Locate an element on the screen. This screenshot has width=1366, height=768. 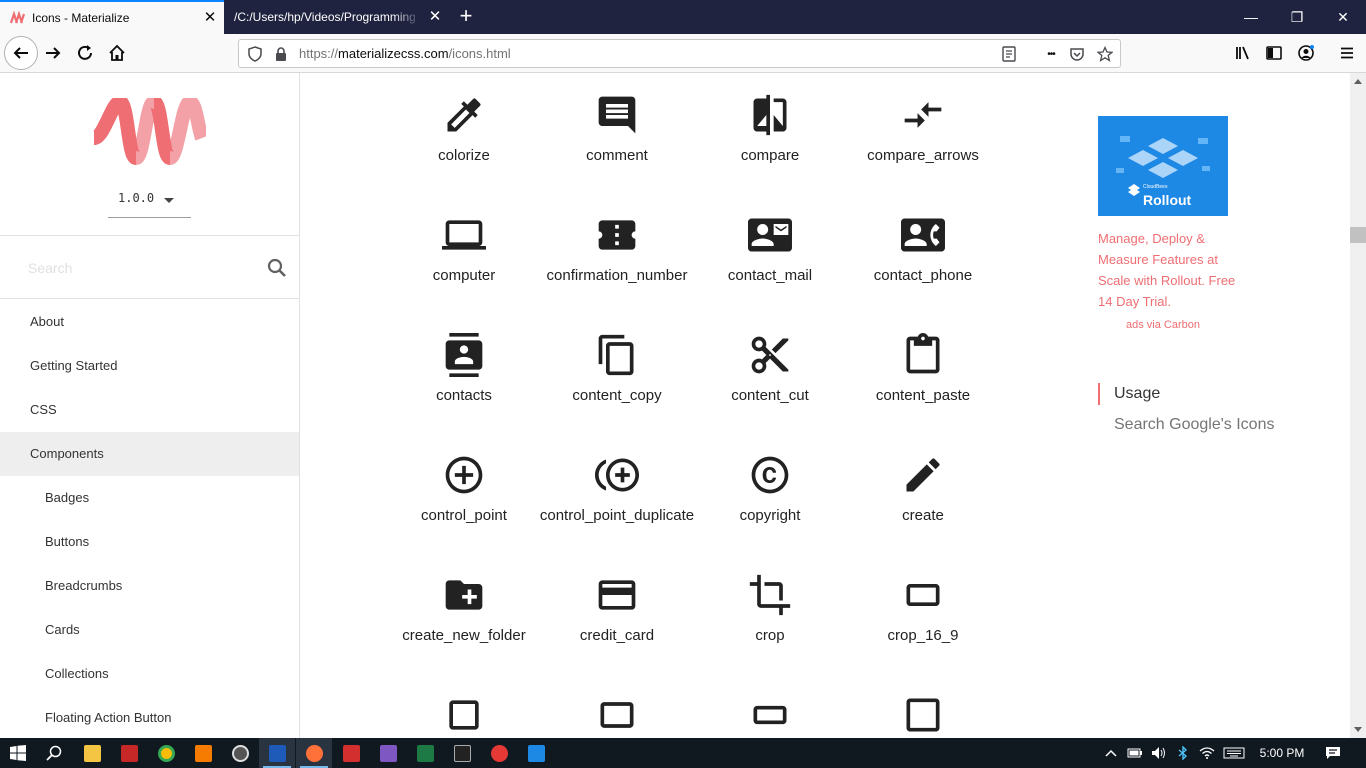
scroll-thumb is located at coordinates (1358, 235).